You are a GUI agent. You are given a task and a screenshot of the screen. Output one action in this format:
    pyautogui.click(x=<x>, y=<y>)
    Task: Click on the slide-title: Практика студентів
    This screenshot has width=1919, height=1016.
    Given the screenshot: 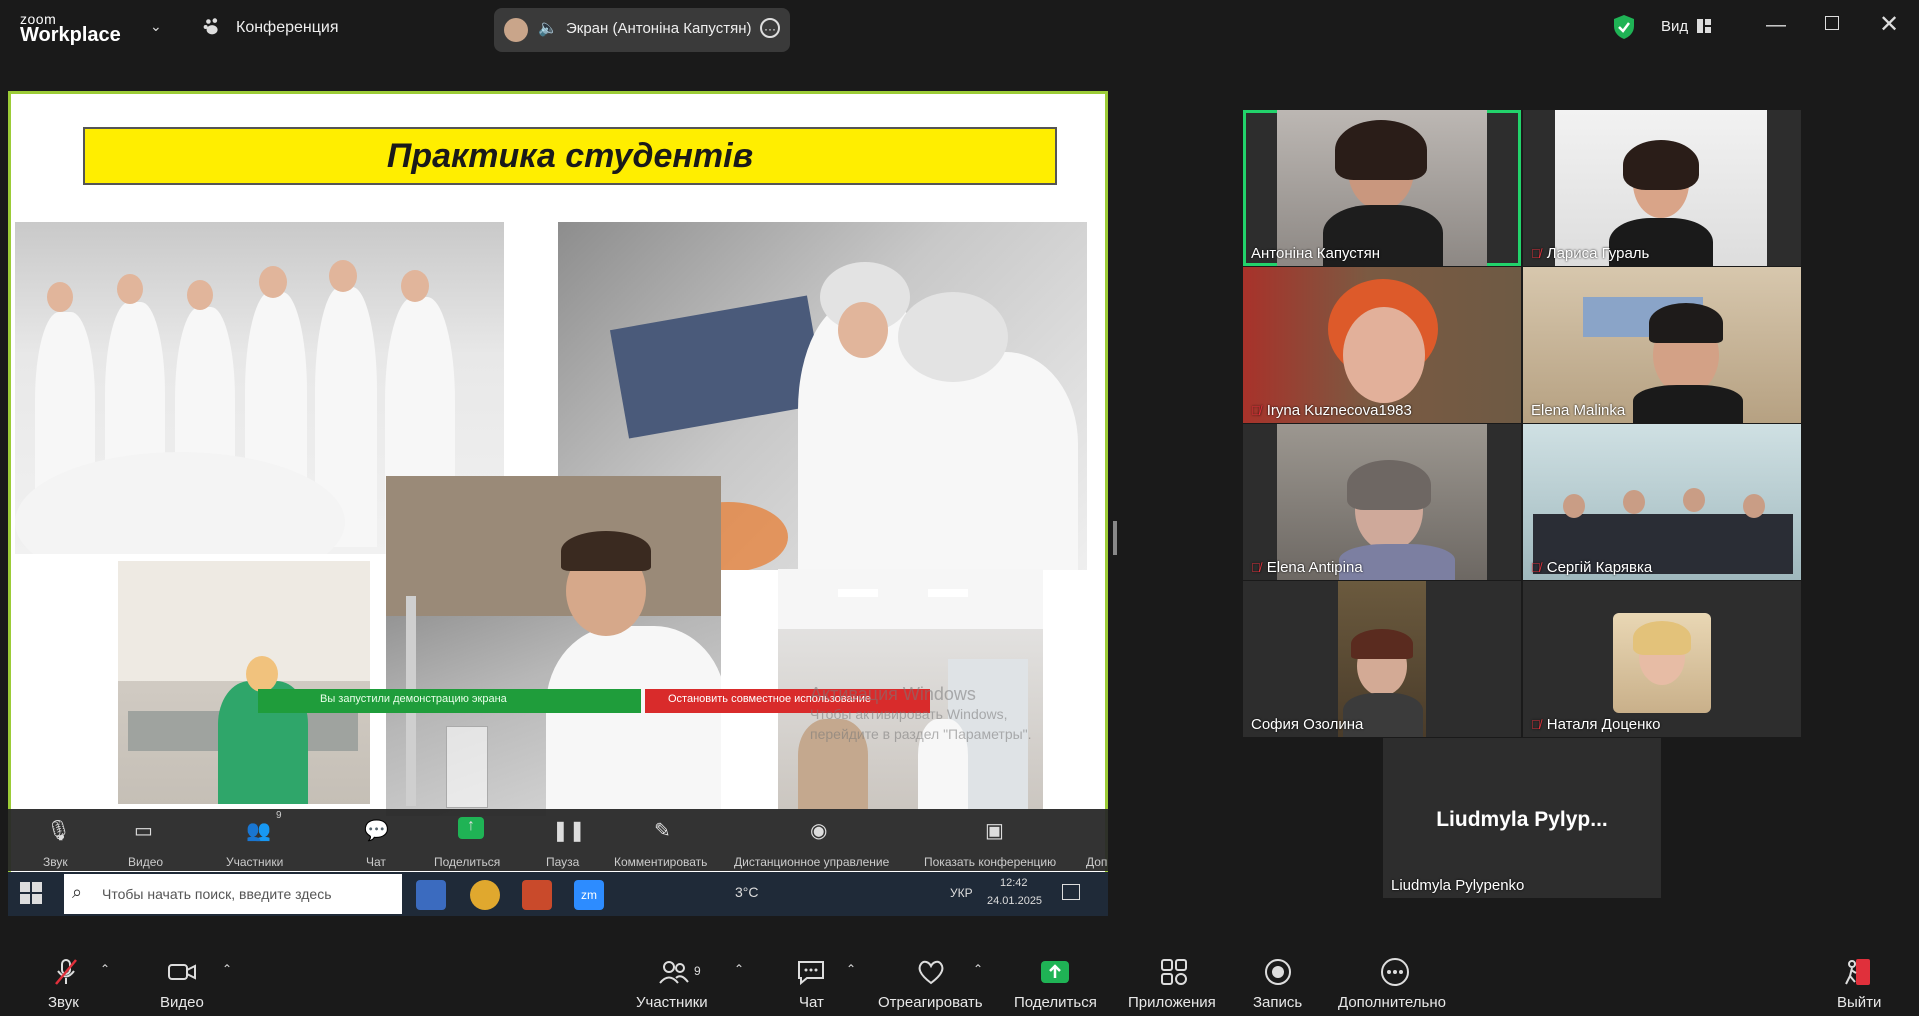 What is the action you would take?
    pyautogui.click(x=570, y=156)
    